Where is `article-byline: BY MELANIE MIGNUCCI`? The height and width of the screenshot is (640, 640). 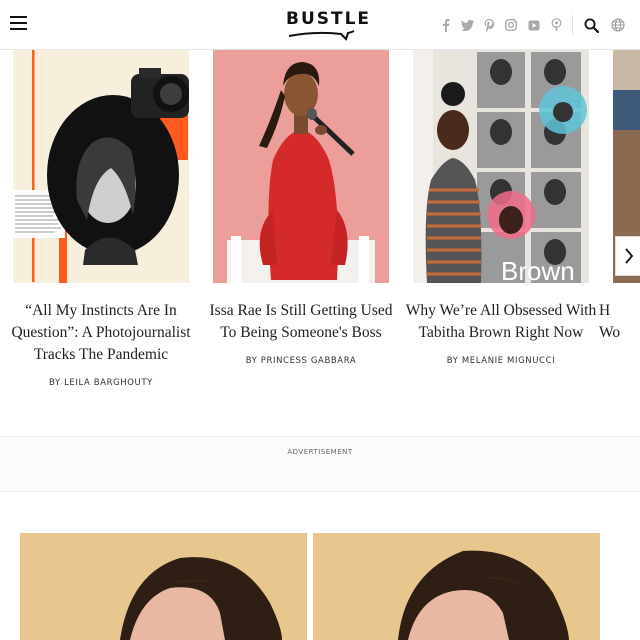 article-byline: BY MELANIE MIGNUCCI is located at coordinates (501, 361).